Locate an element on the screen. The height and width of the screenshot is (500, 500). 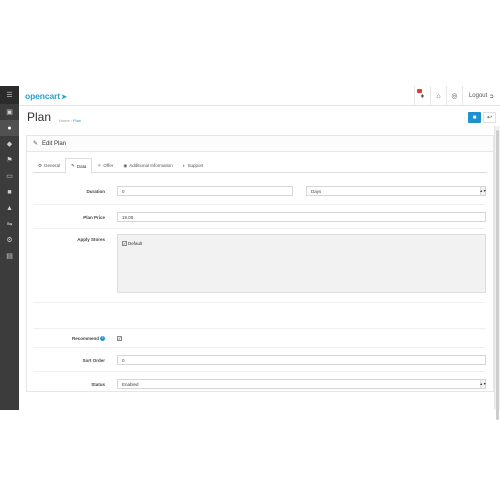
help-lifebuoy-icon: ◎ is located at coordinates (453, 96).